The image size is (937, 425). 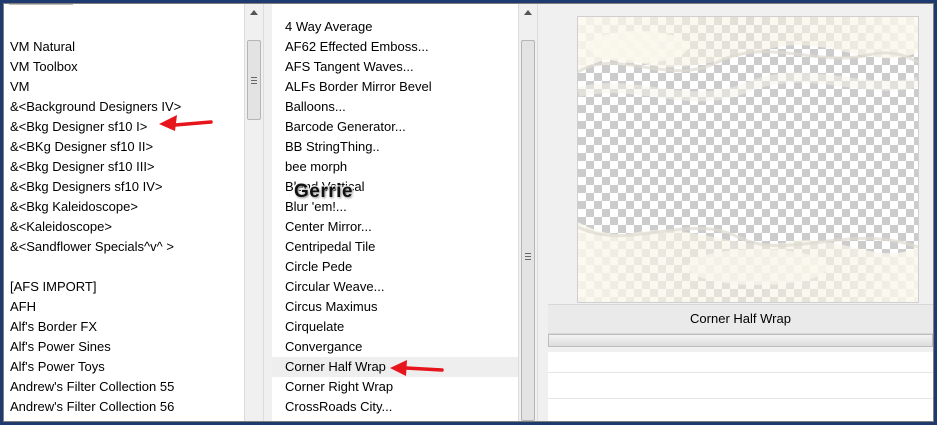 What do you see at coordinates (740, 340) in the screenshot?
I see `progress-bar` at bounding box center [740, 340].